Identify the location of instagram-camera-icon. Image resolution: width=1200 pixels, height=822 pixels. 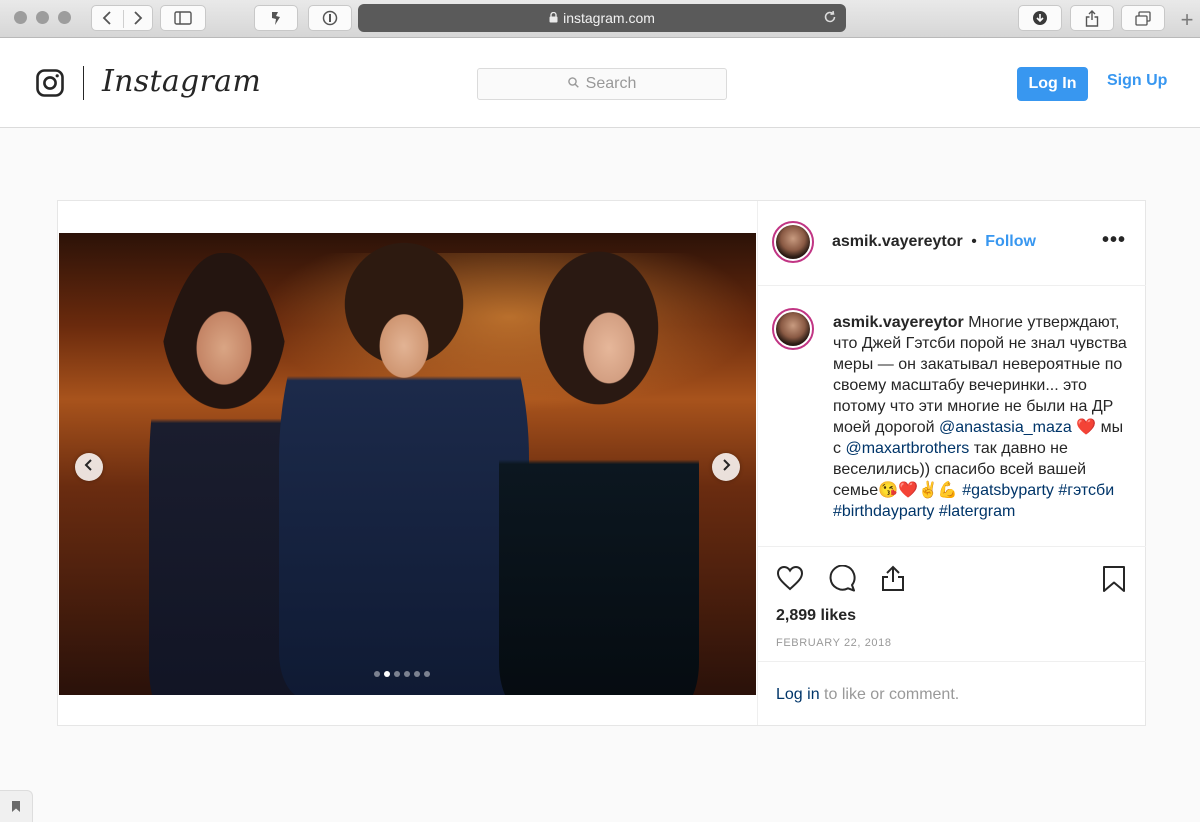
(50, 83).